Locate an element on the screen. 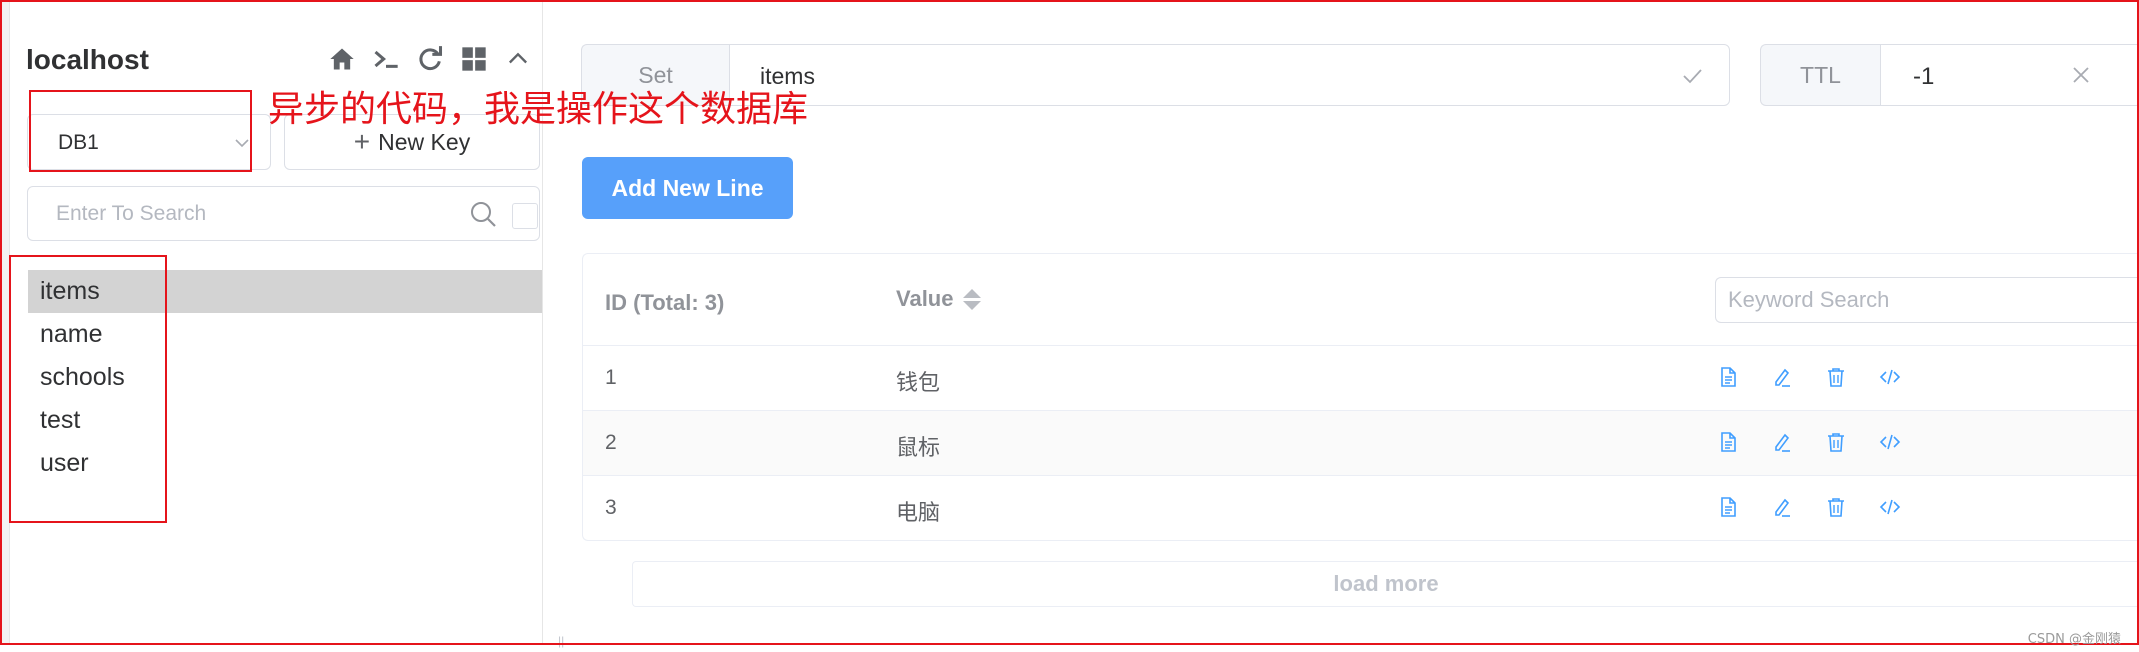 Image resolution: width=2139 pixels, height=652 pixels. row-id: 2 is located at coordinates (611, 442).